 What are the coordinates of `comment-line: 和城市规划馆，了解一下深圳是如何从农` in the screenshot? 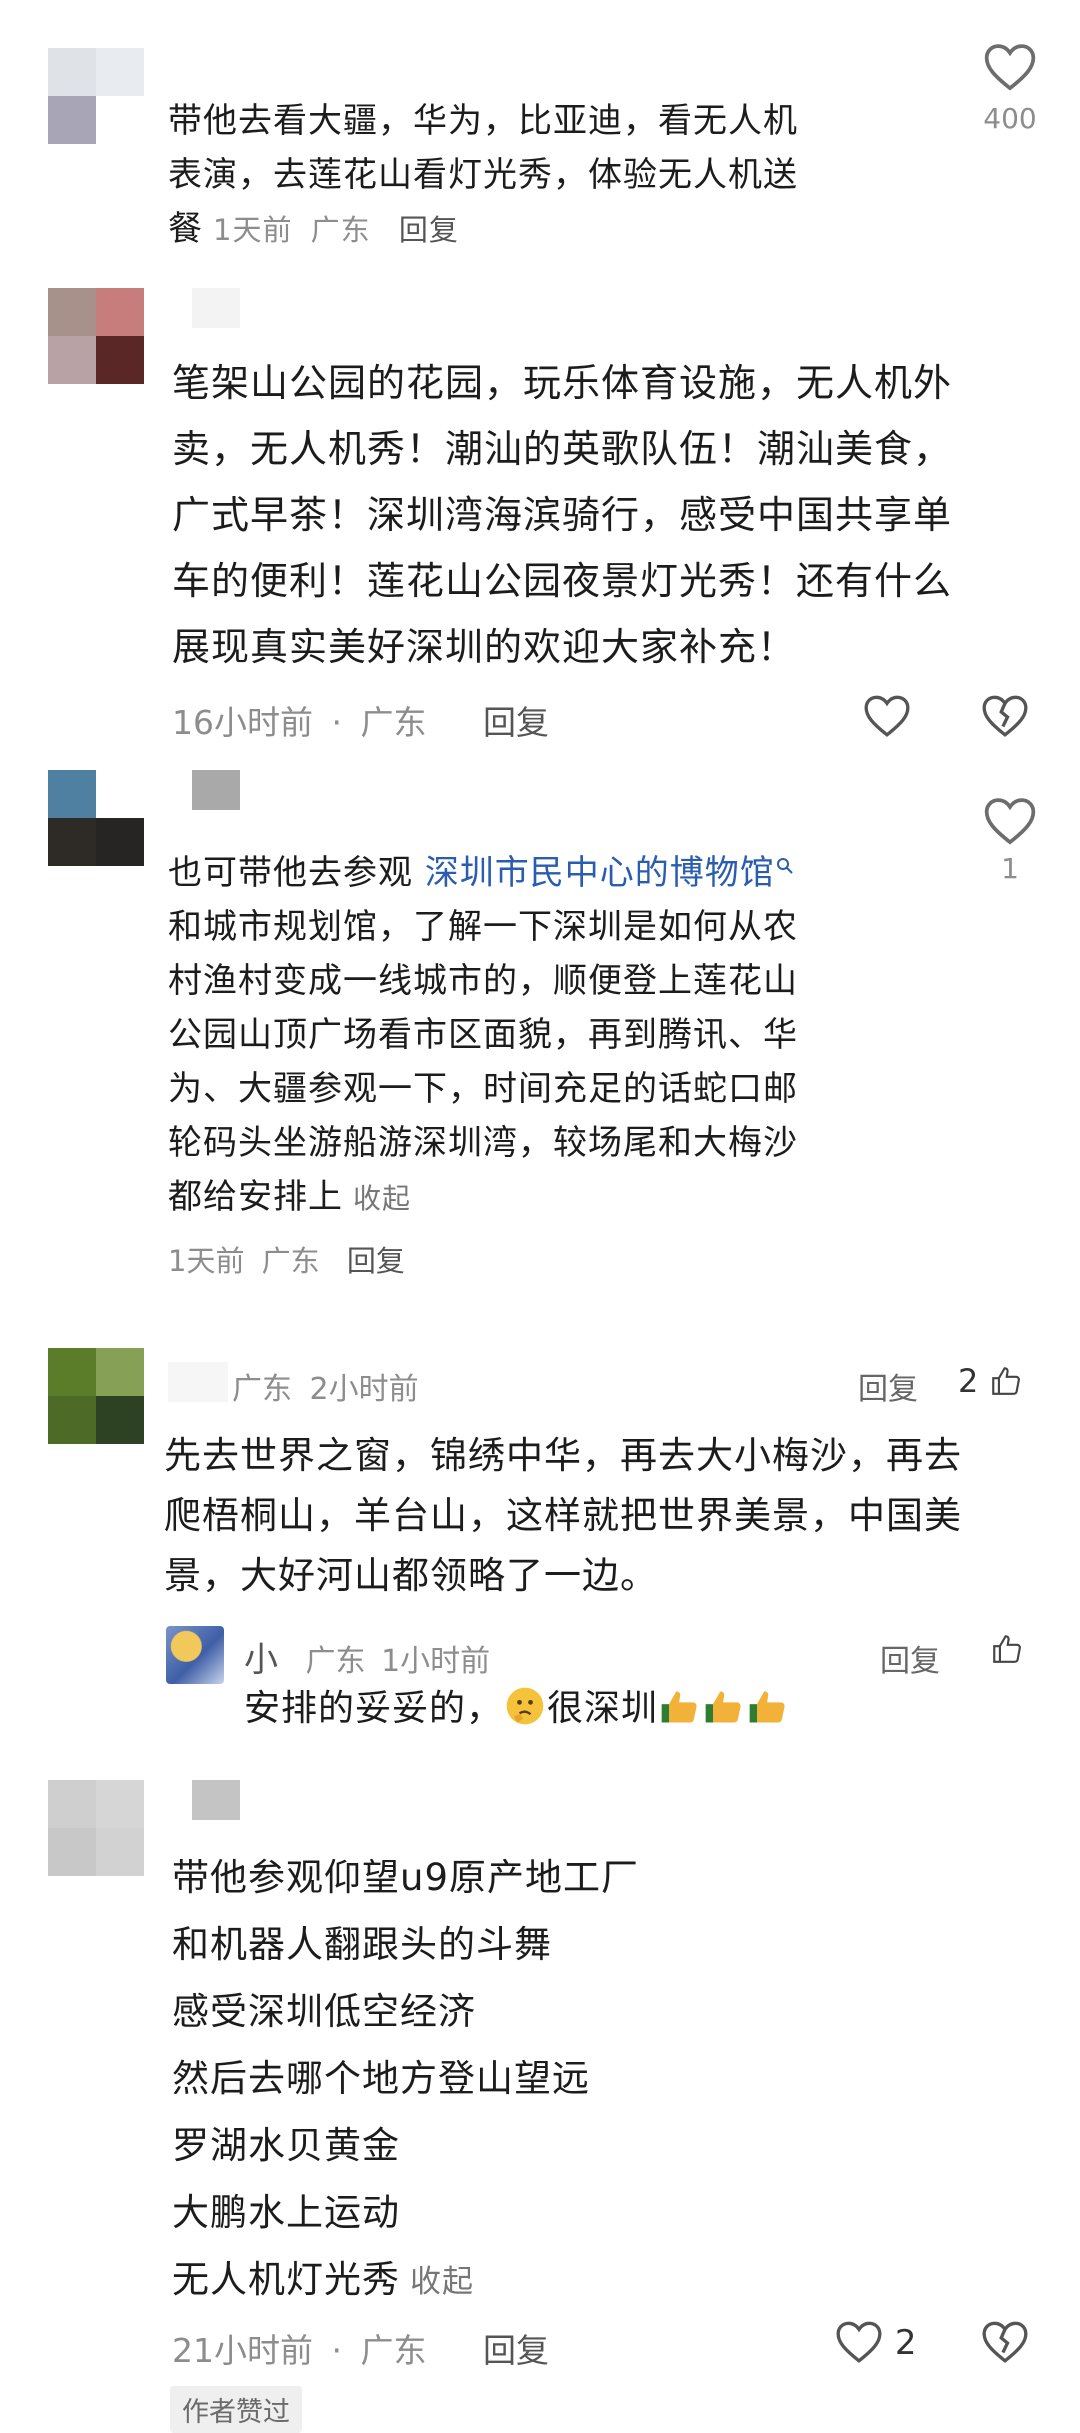 It's located at (483, 927).